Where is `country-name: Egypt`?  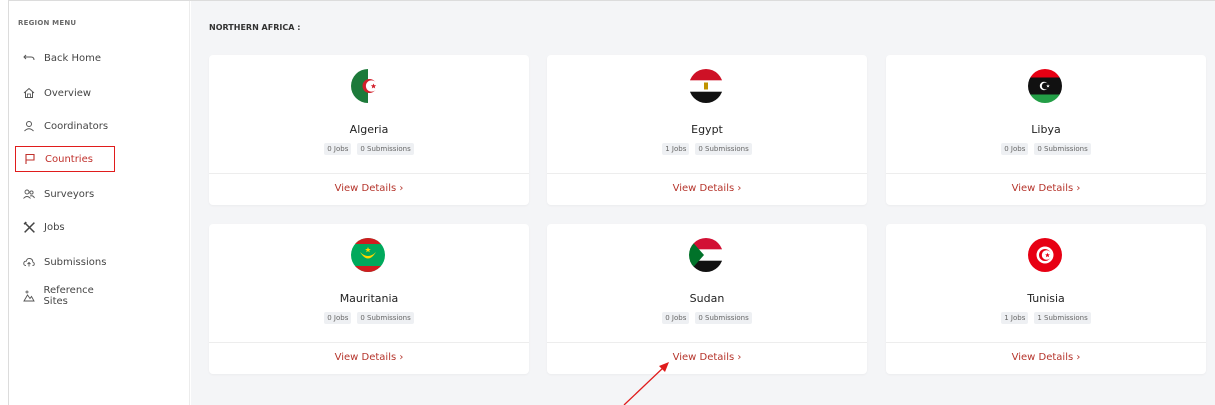 country-name: Egypt is located at coordinates (707, 129).